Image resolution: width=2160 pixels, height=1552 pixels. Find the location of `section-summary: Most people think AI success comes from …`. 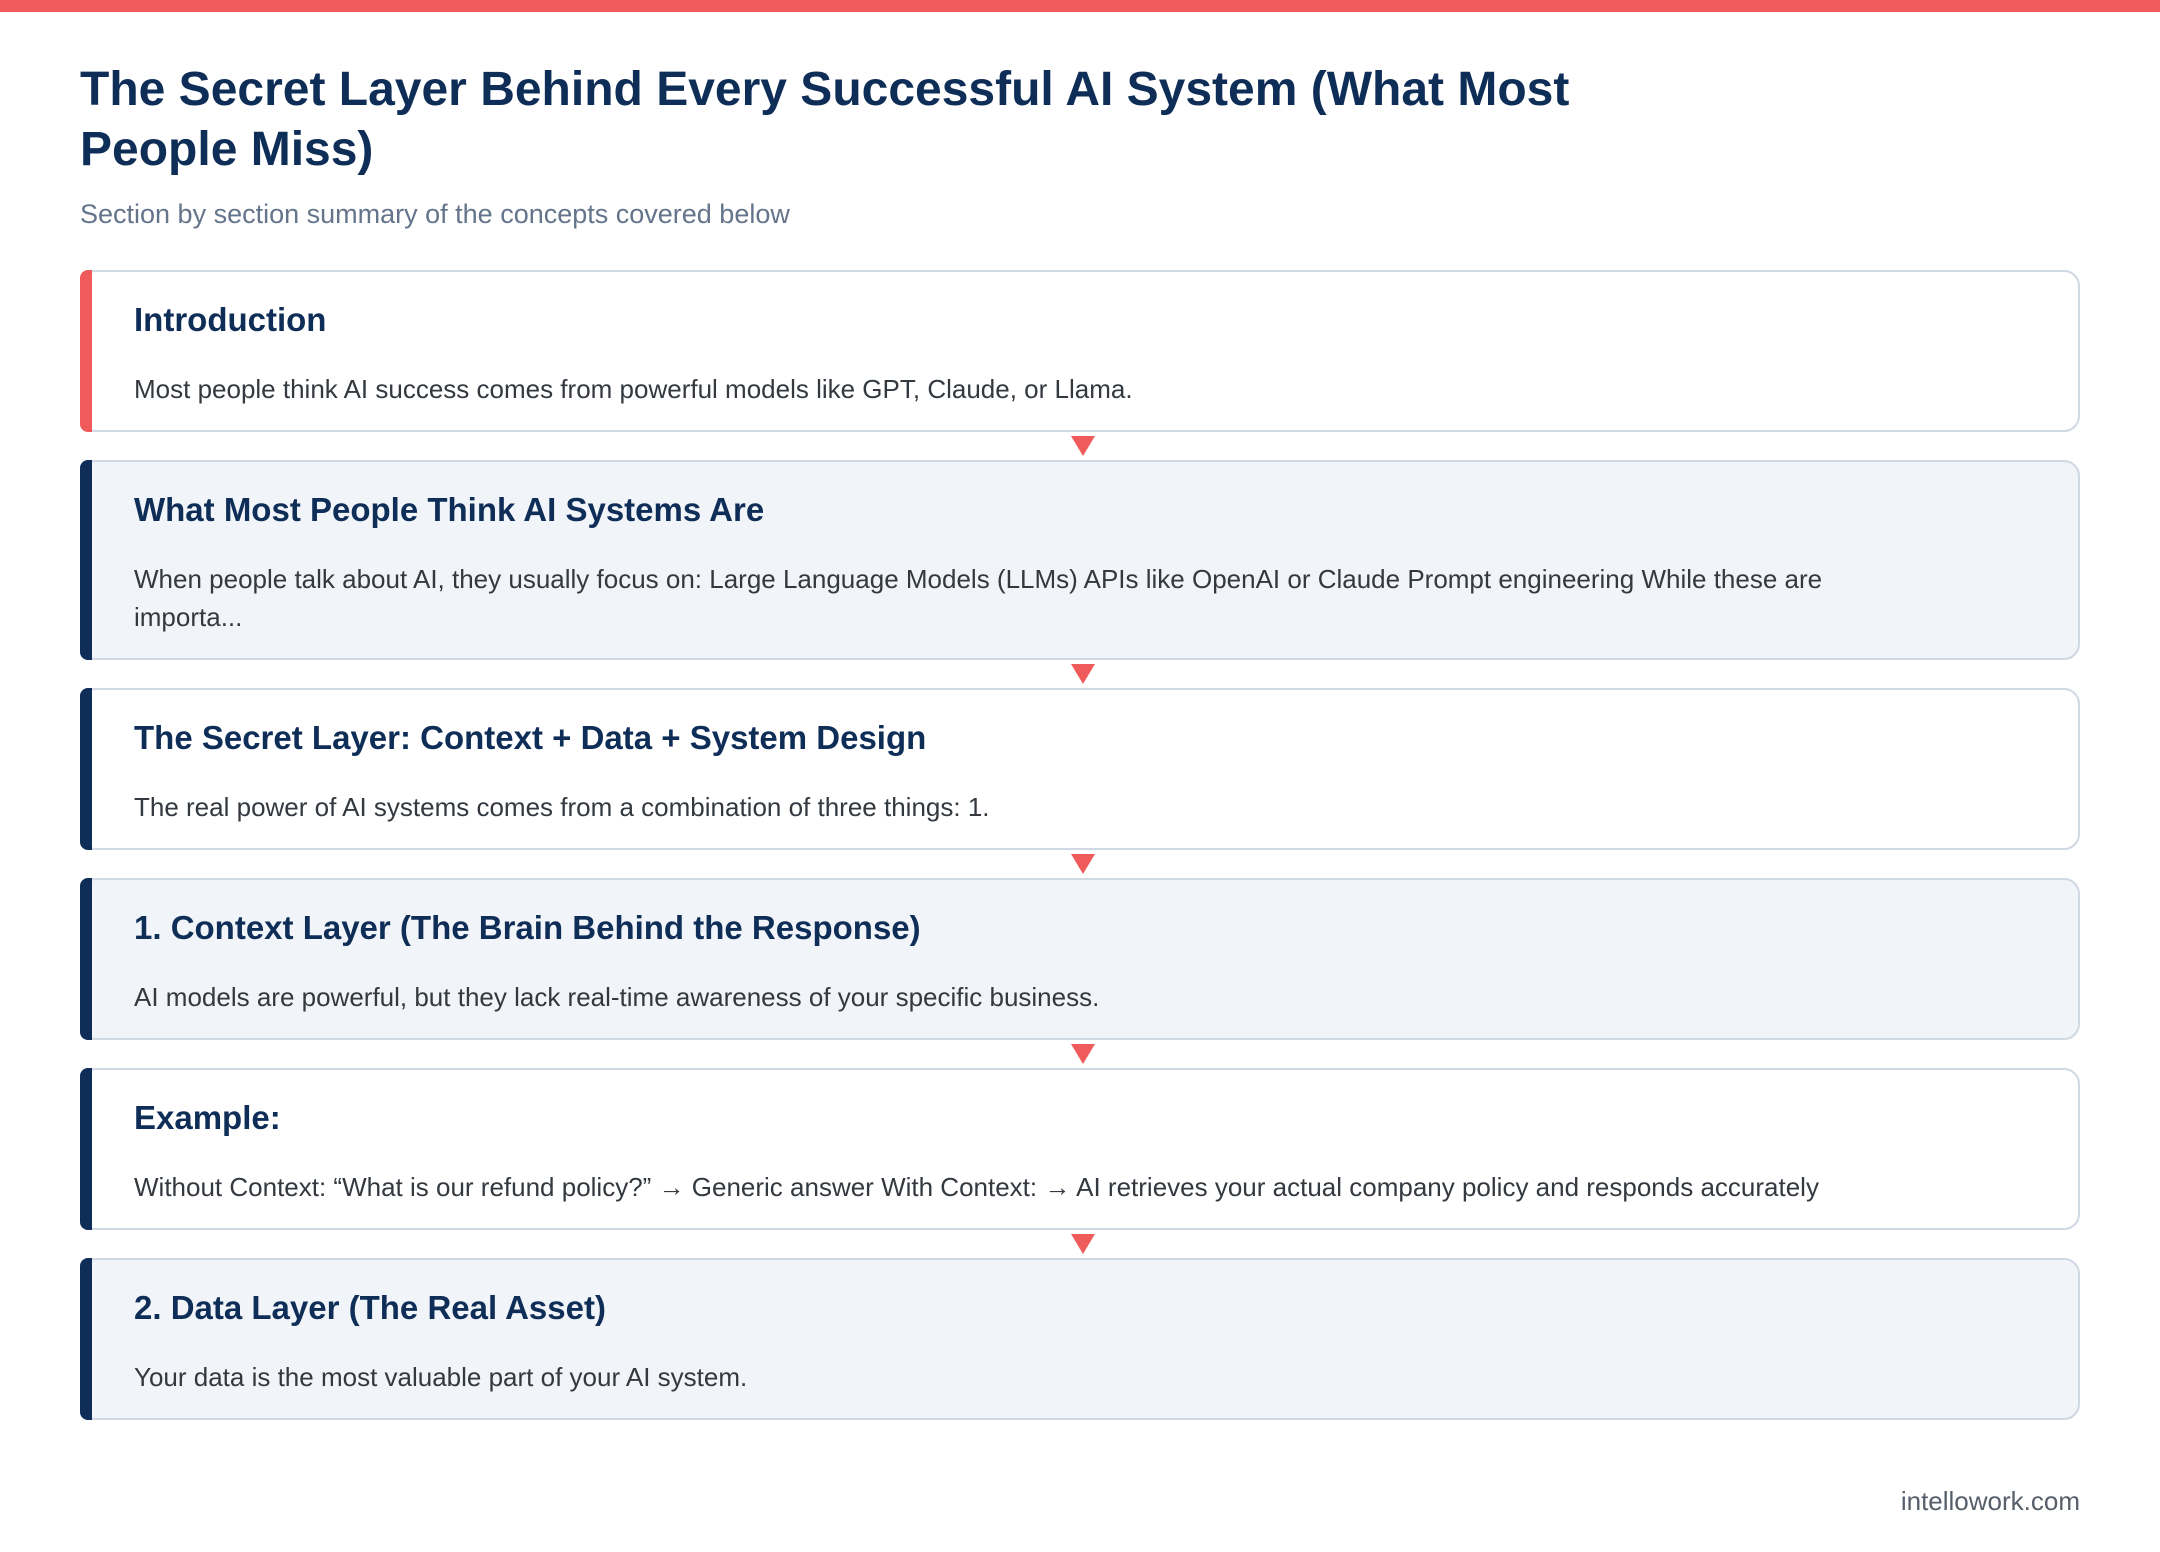

section-summary: Most people think AI success comes from … is located at coordinates (633, 389).